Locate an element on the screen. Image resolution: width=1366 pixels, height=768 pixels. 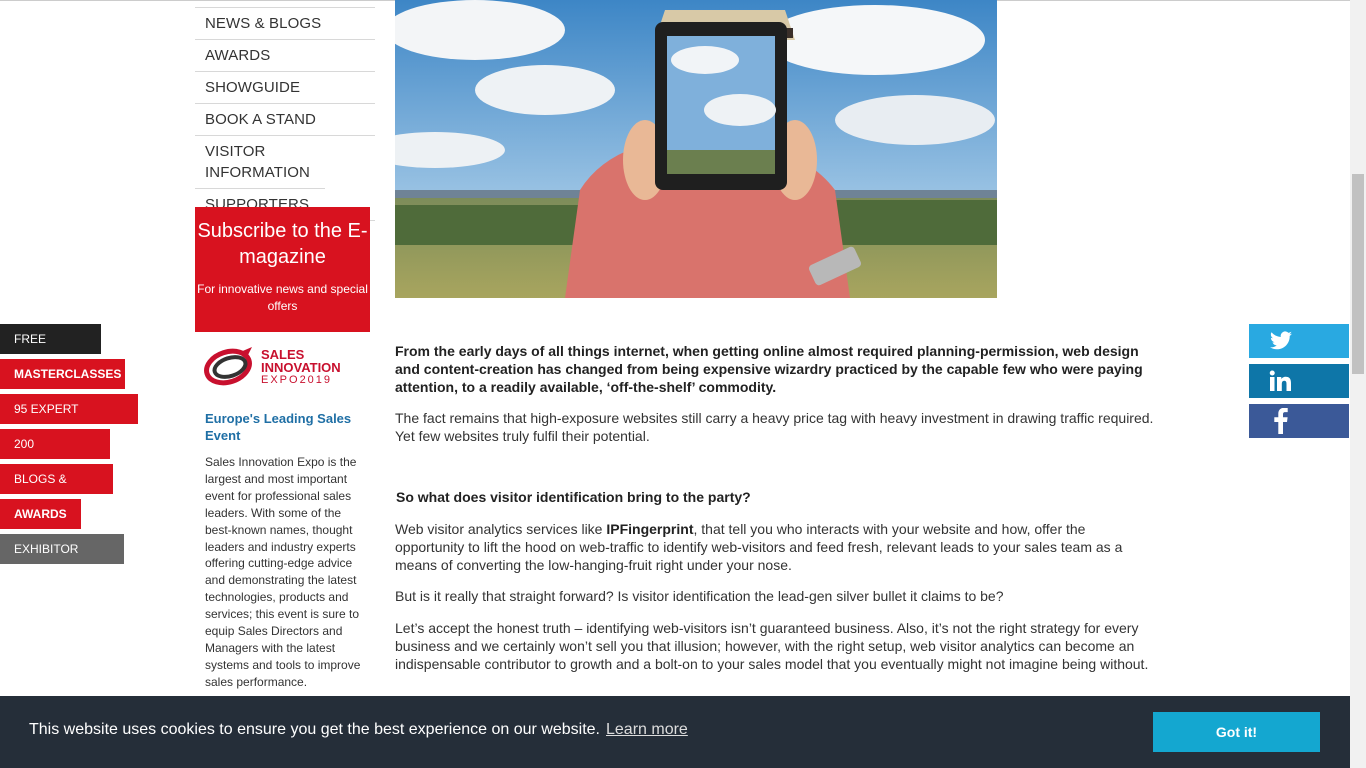
masterclasses-button: MASTERCLASSES is located at coordinates (62, 374).